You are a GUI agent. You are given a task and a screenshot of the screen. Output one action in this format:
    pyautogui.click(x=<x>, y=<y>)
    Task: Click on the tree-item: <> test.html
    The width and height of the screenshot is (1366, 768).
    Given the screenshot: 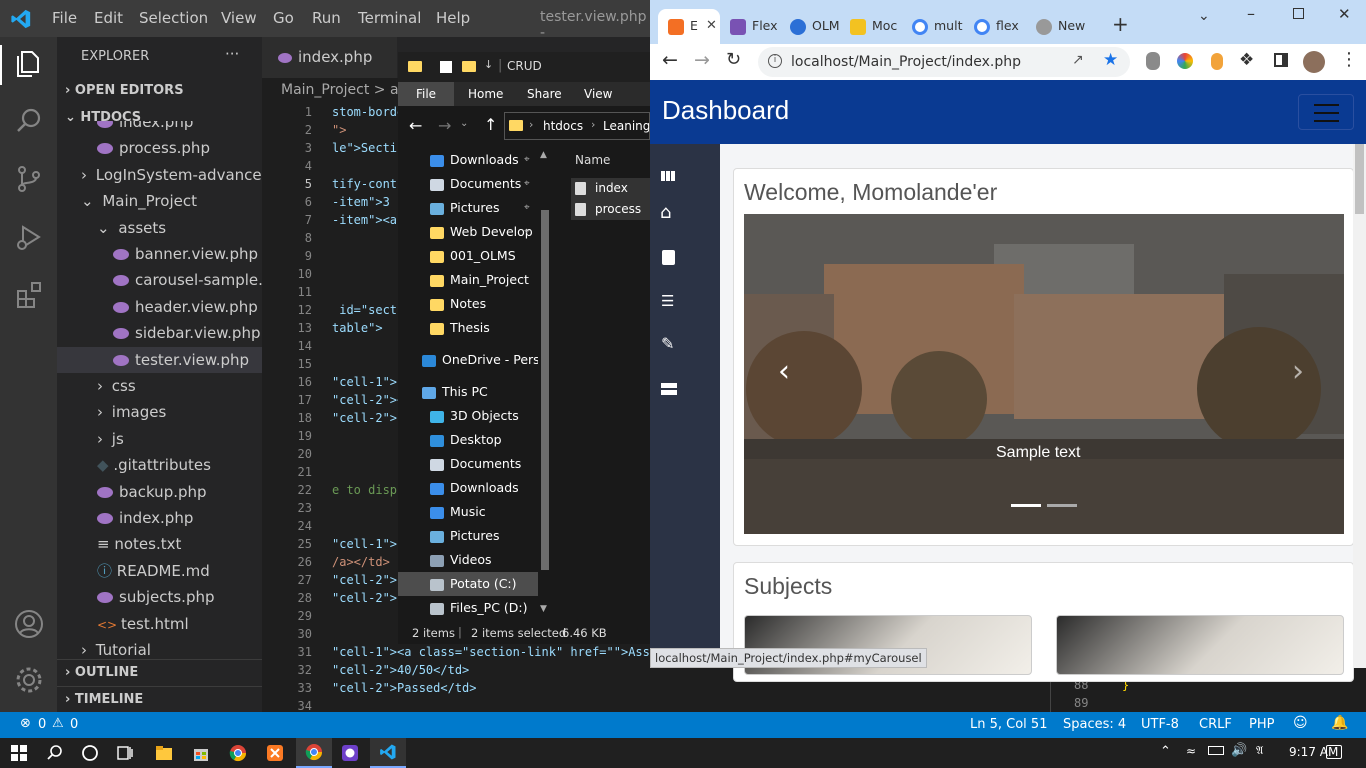 What is the action you would take?
    pyautogui.click(x=159, y=624)
    